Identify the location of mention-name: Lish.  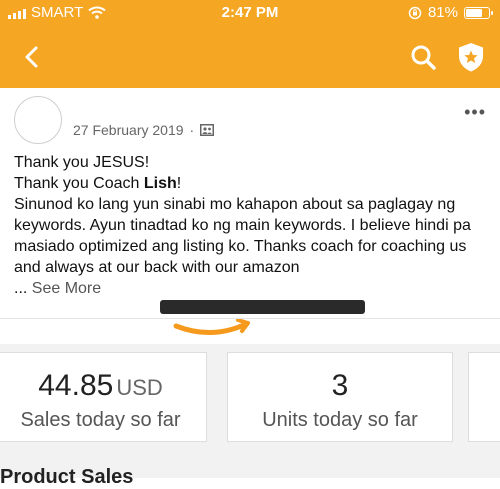
(160, 183).